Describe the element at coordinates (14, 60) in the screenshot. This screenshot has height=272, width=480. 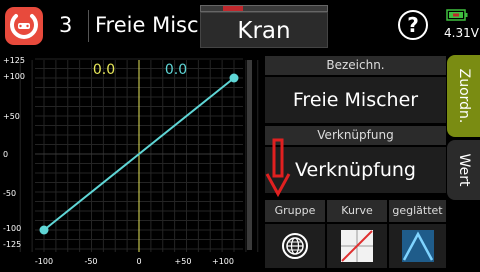
I see `y-tick-label: +125` at that location.